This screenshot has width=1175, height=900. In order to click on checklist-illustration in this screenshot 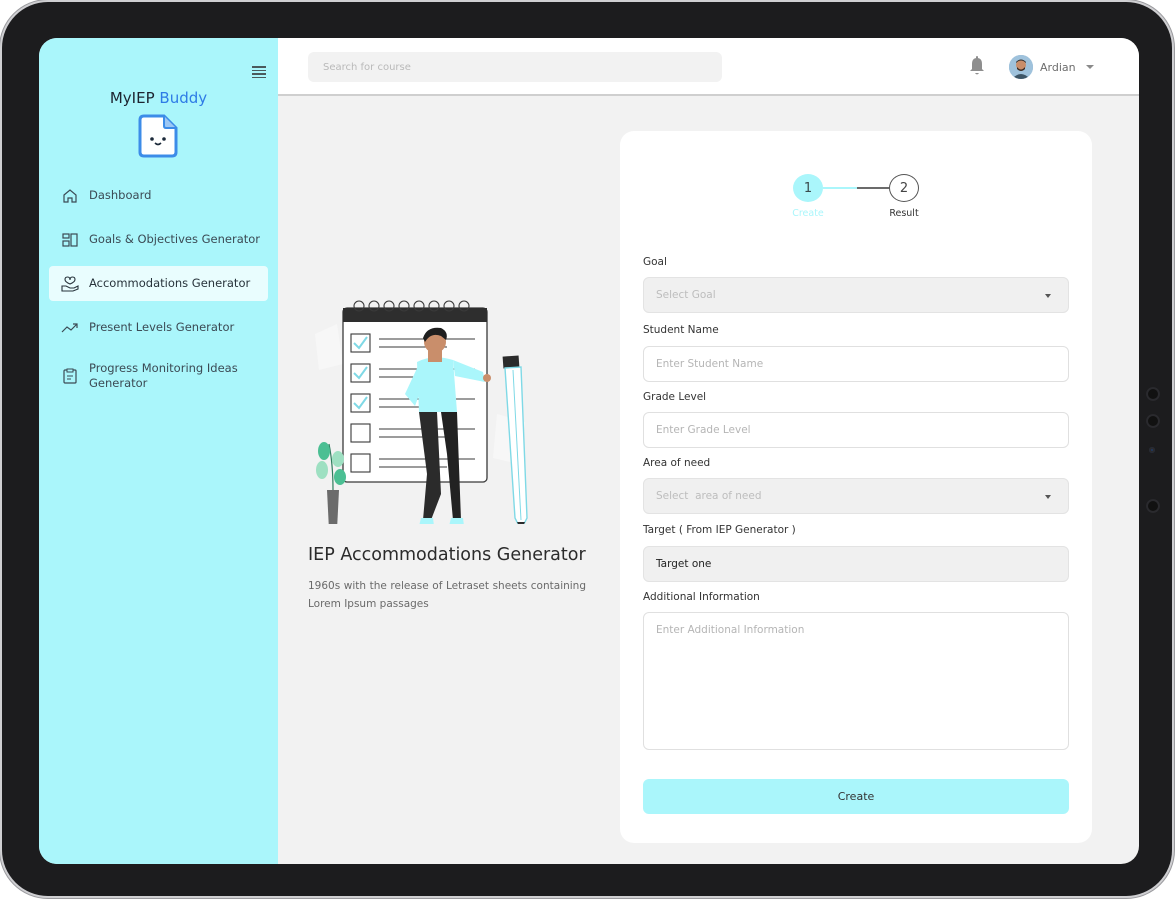, I will do `click(421, 412)`.